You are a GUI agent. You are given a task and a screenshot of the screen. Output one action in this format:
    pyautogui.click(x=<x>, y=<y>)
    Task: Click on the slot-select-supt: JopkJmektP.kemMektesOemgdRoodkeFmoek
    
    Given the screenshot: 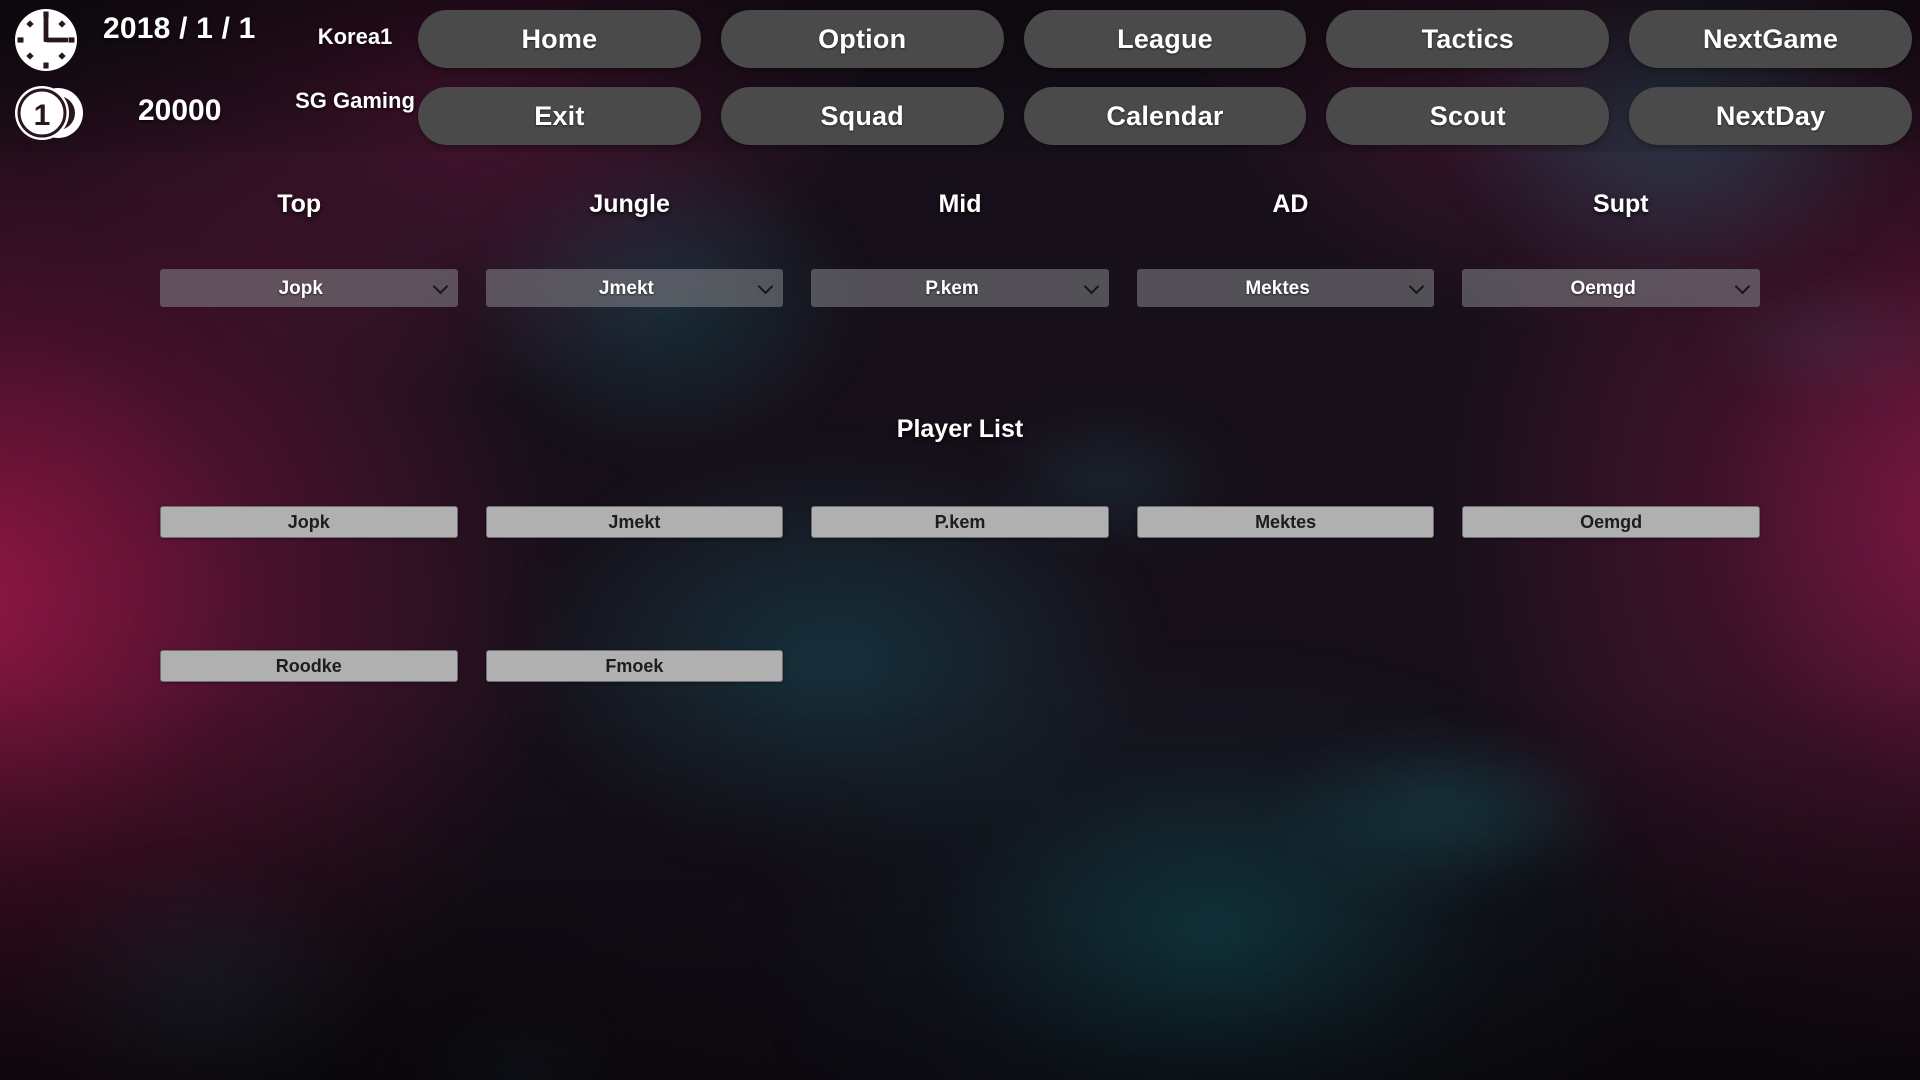 What is the action you would take?
    pyautogui.click(x=1611, y=288)
    